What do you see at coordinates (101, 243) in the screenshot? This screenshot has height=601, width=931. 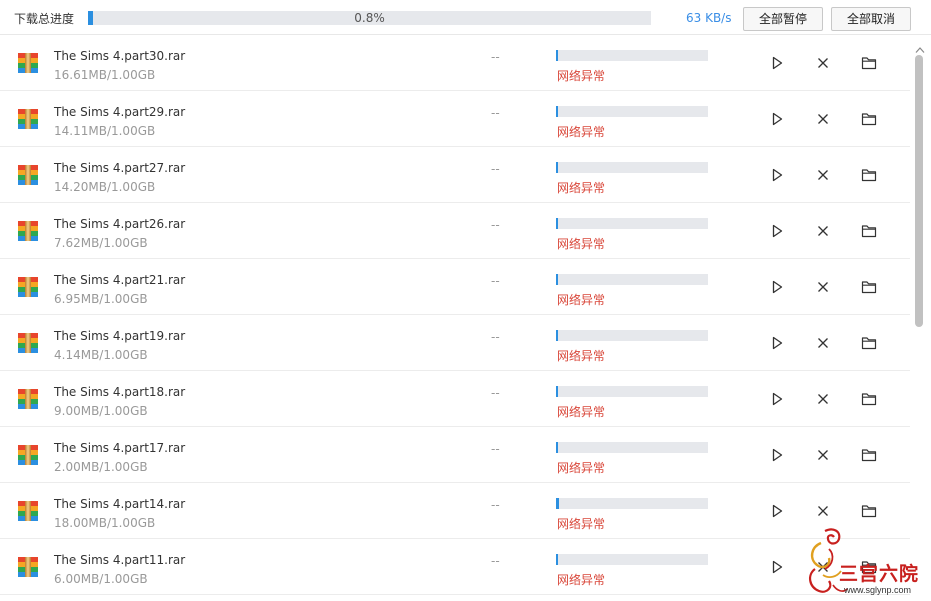 I see `file-size: 7.62MB/1.00GB` at bounding box center [101, 243].